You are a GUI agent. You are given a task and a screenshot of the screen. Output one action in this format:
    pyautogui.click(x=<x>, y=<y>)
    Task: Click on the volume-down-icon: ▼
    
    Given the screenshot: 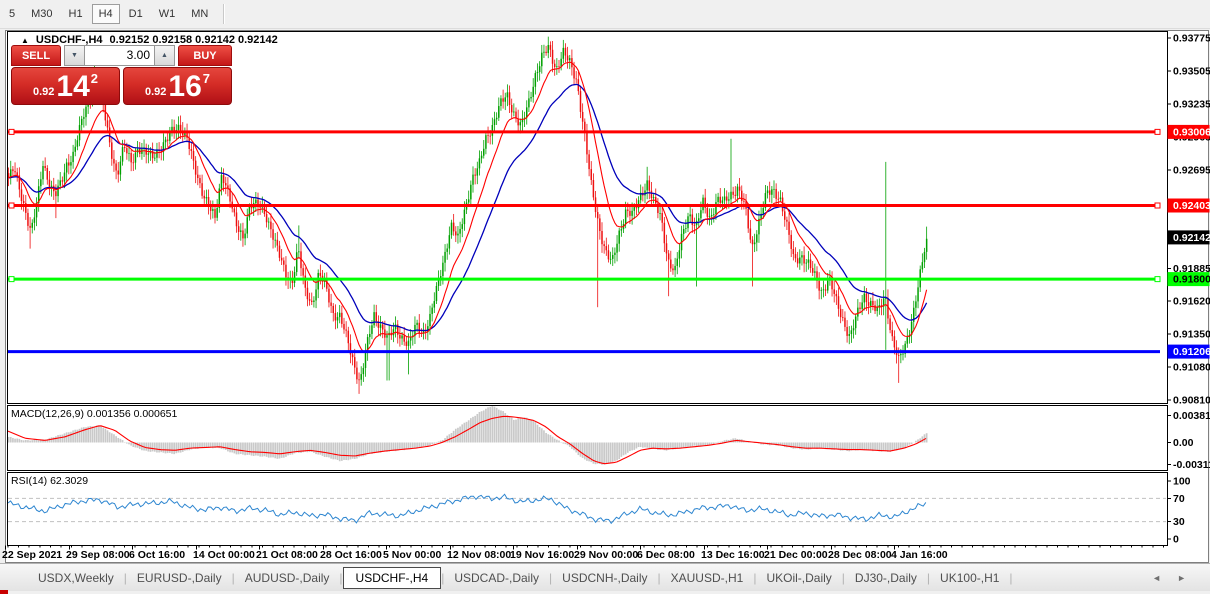 What is the action you would take?
    pyautogui.click(x=74, y=55)
    